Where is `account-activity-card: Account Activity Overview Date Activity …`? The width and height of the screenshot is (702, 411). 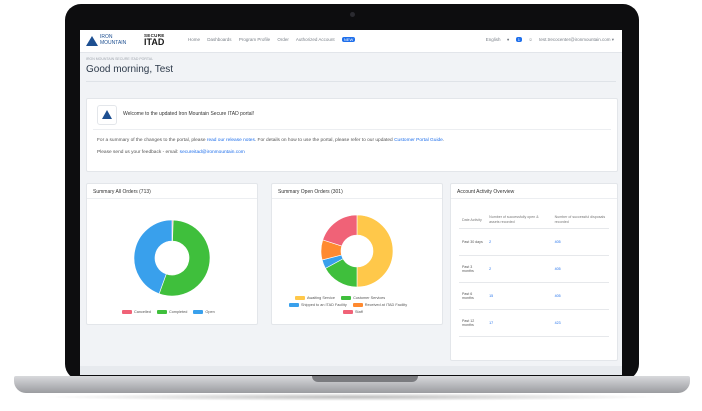
account-activity-card: Account Activity Overview Date Activity … is located at coordinates (534, 272).